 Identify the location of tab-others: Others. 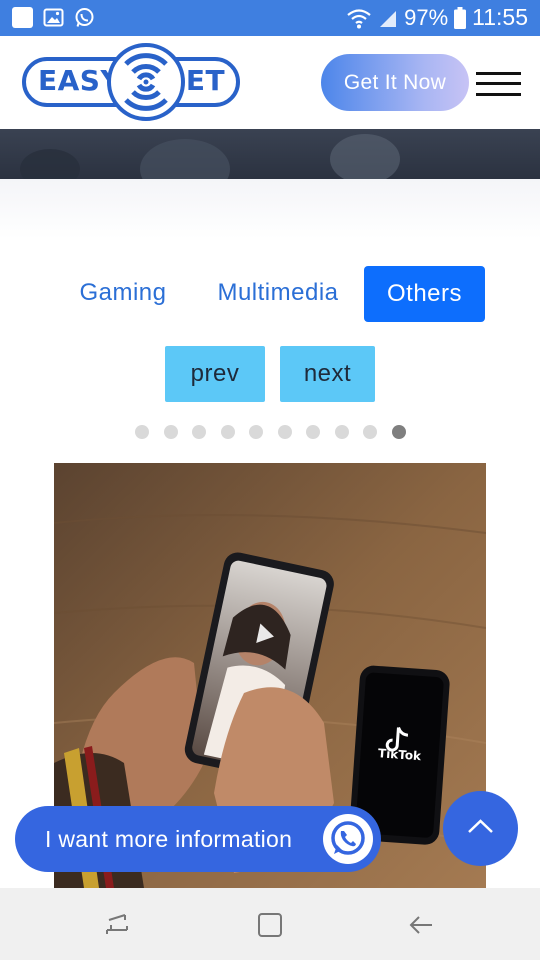
(424, 294).